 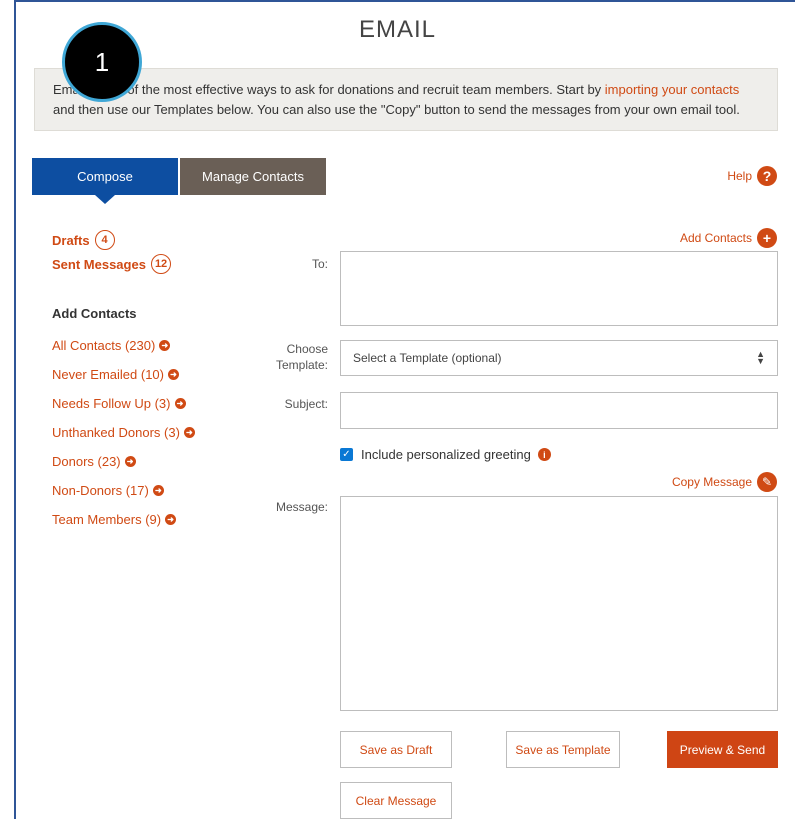 What do you see at coordinates (86, 461) in the screenshot?
I see `contact-group-label: Donors (23)` at bounding box center [86, 461].